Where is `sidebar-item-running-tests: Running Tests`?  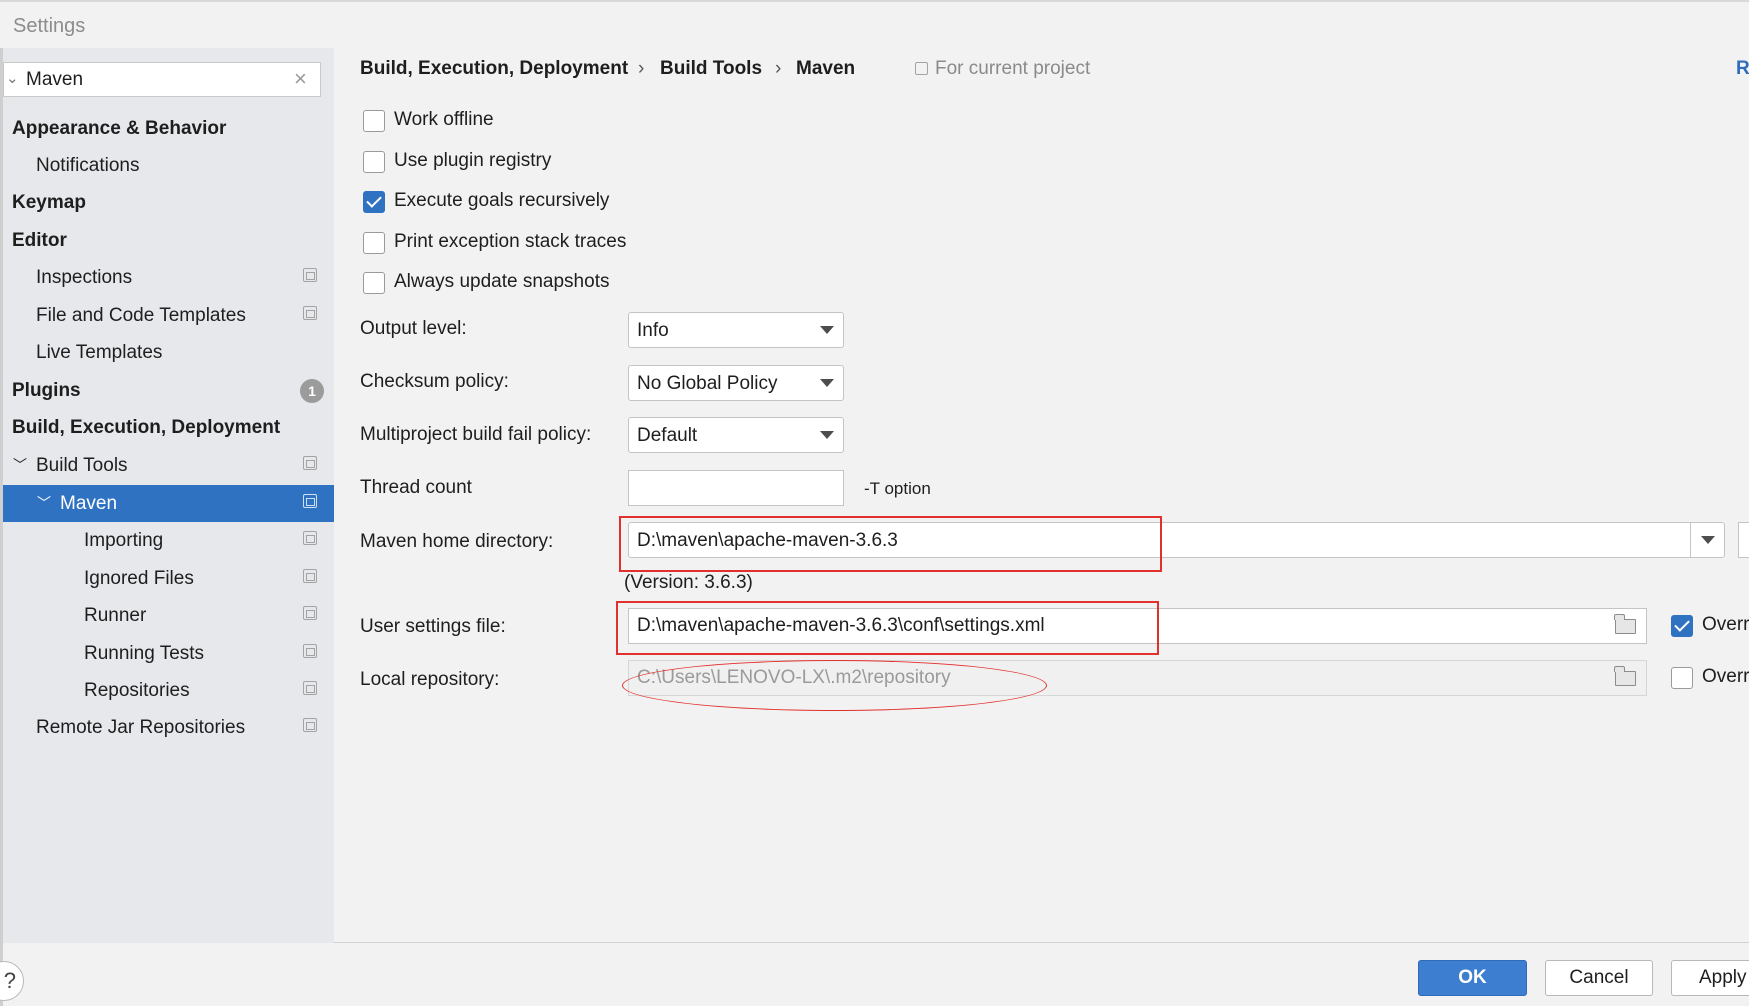 sidebar-item-running-tests: Running Tests is located at coordinates (168, 653).